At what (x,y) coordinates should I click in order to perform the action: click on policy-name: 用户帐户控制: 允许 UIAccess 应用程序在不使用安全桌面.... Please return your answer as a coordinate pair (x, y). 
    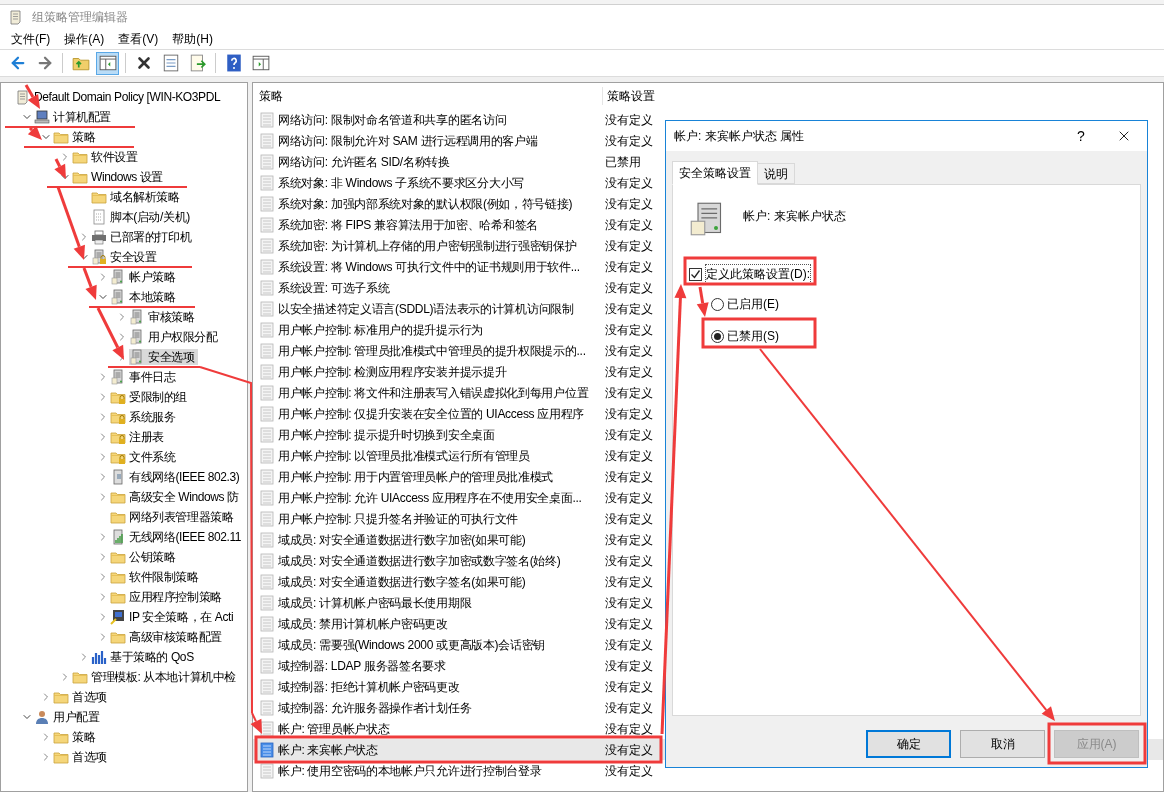
    Looking at the image, I should click on (430, 498).